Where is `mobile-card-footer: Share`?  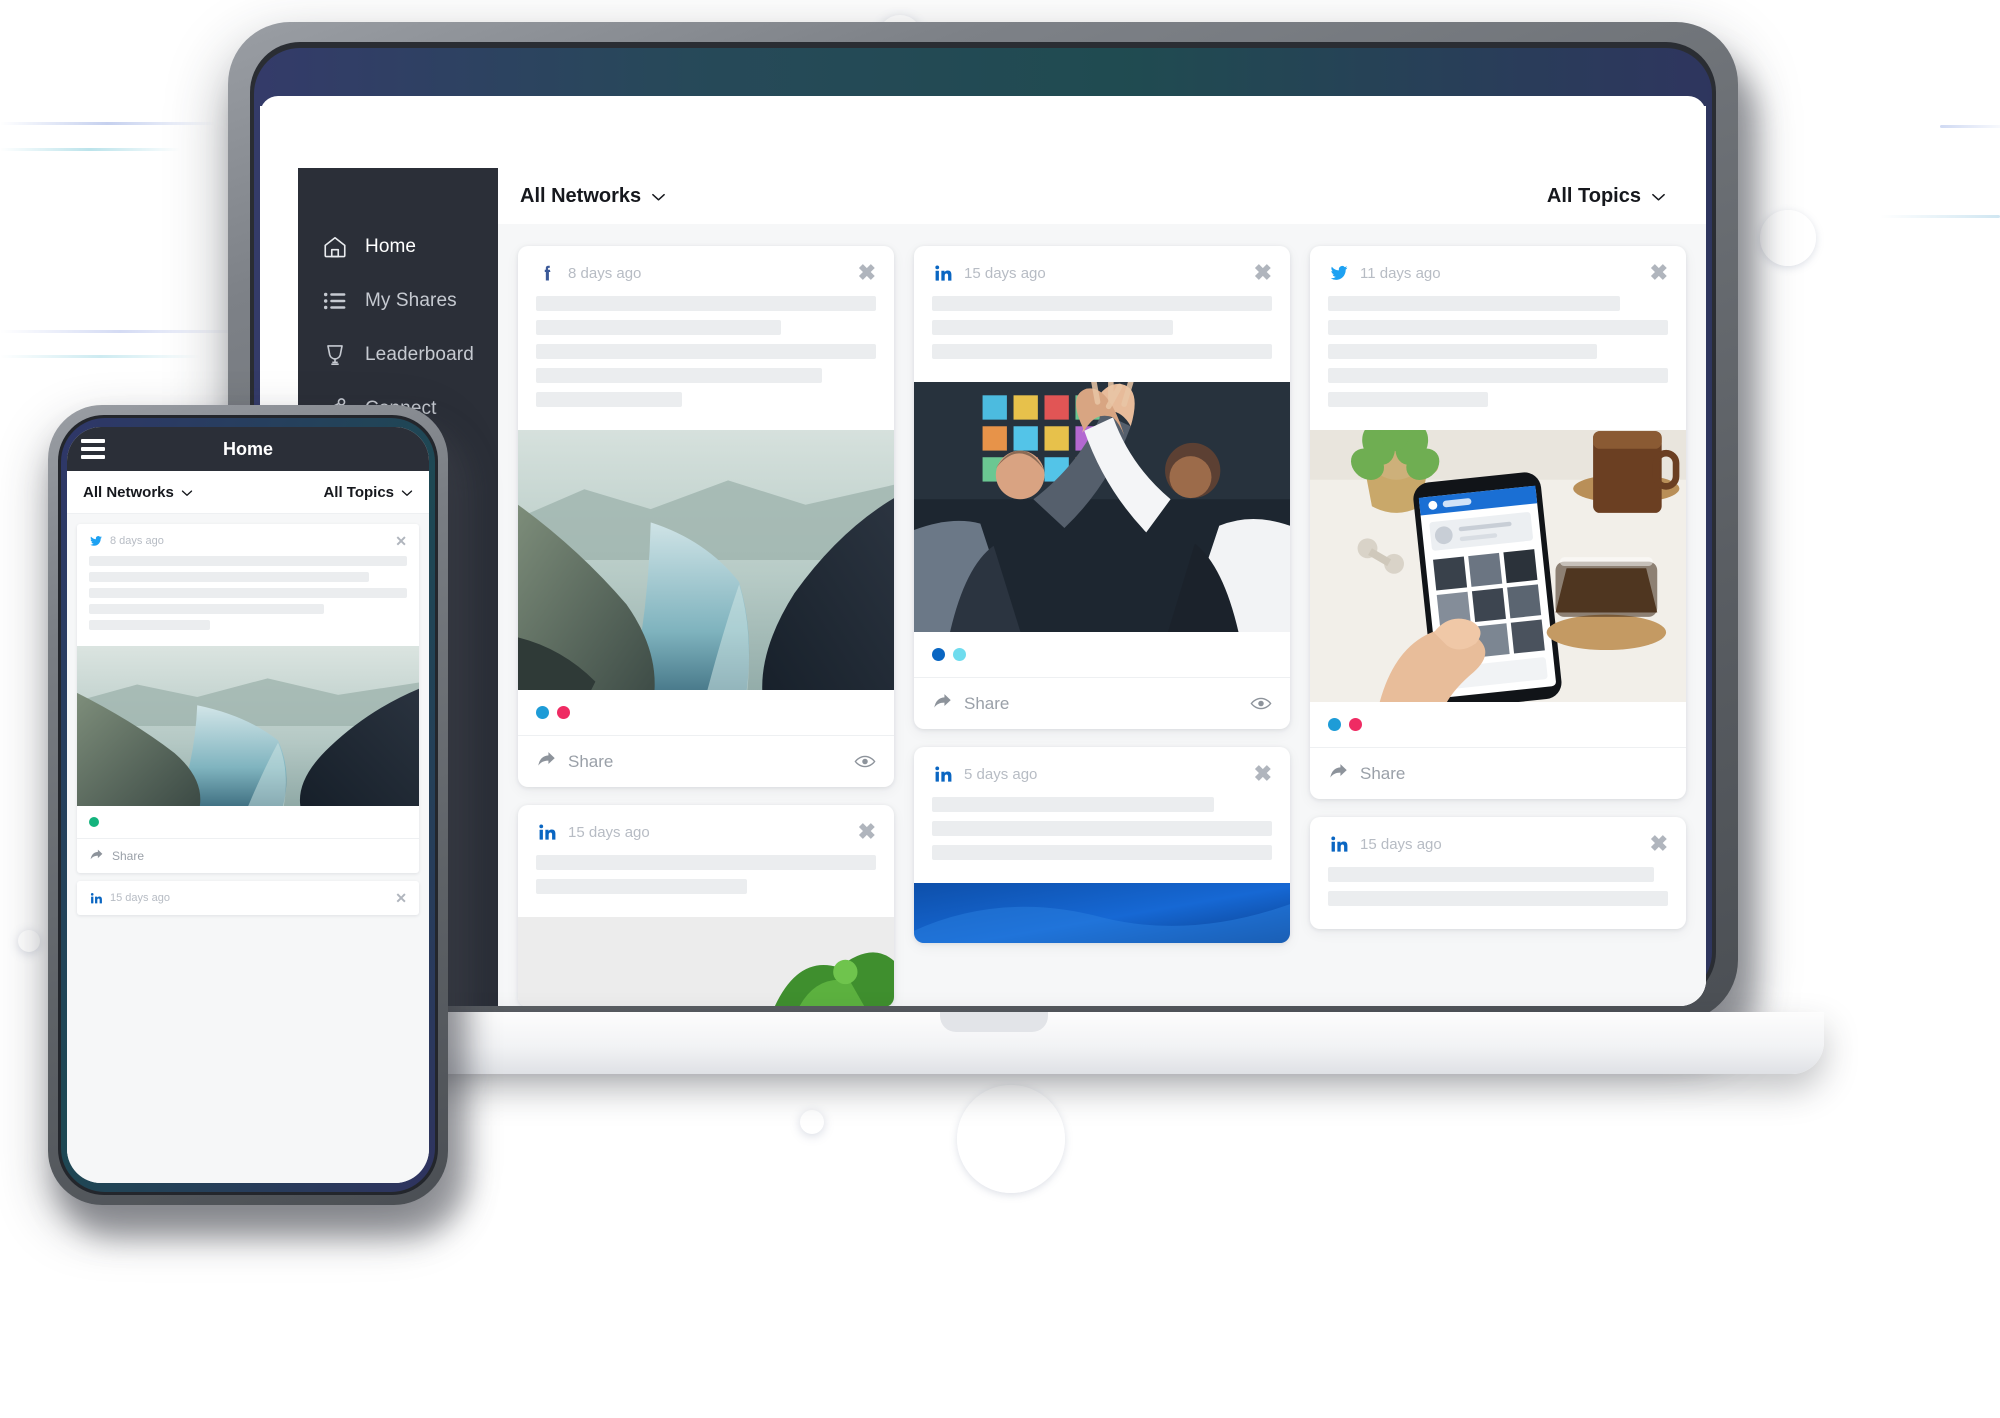 mobile-card-footer: Share is located at coordinates (248, 855).